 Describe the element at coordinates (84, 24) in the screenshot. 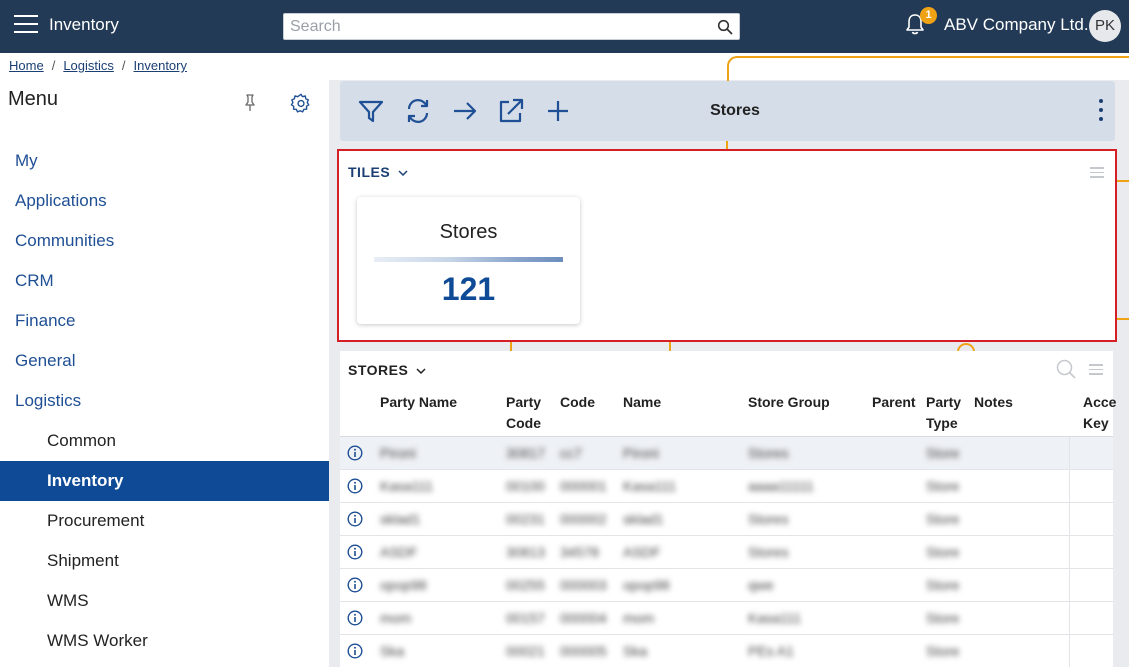

I see `app-title: Inventory` at that location.